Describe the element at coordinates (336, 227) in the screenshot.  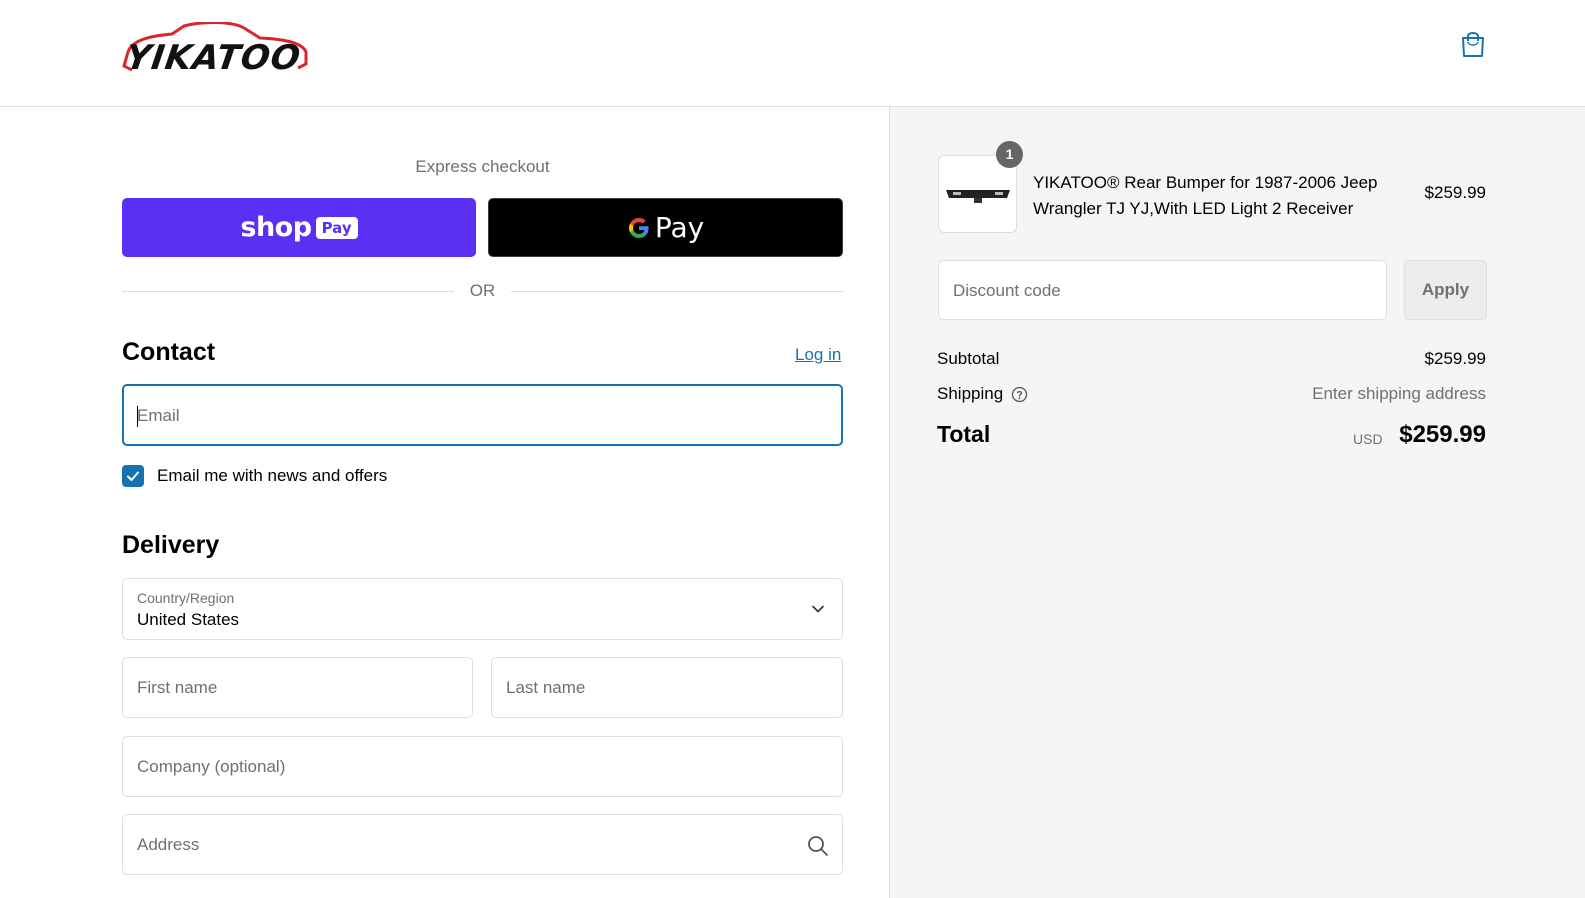
I see `shop-pay-badge: Pay` at that location.